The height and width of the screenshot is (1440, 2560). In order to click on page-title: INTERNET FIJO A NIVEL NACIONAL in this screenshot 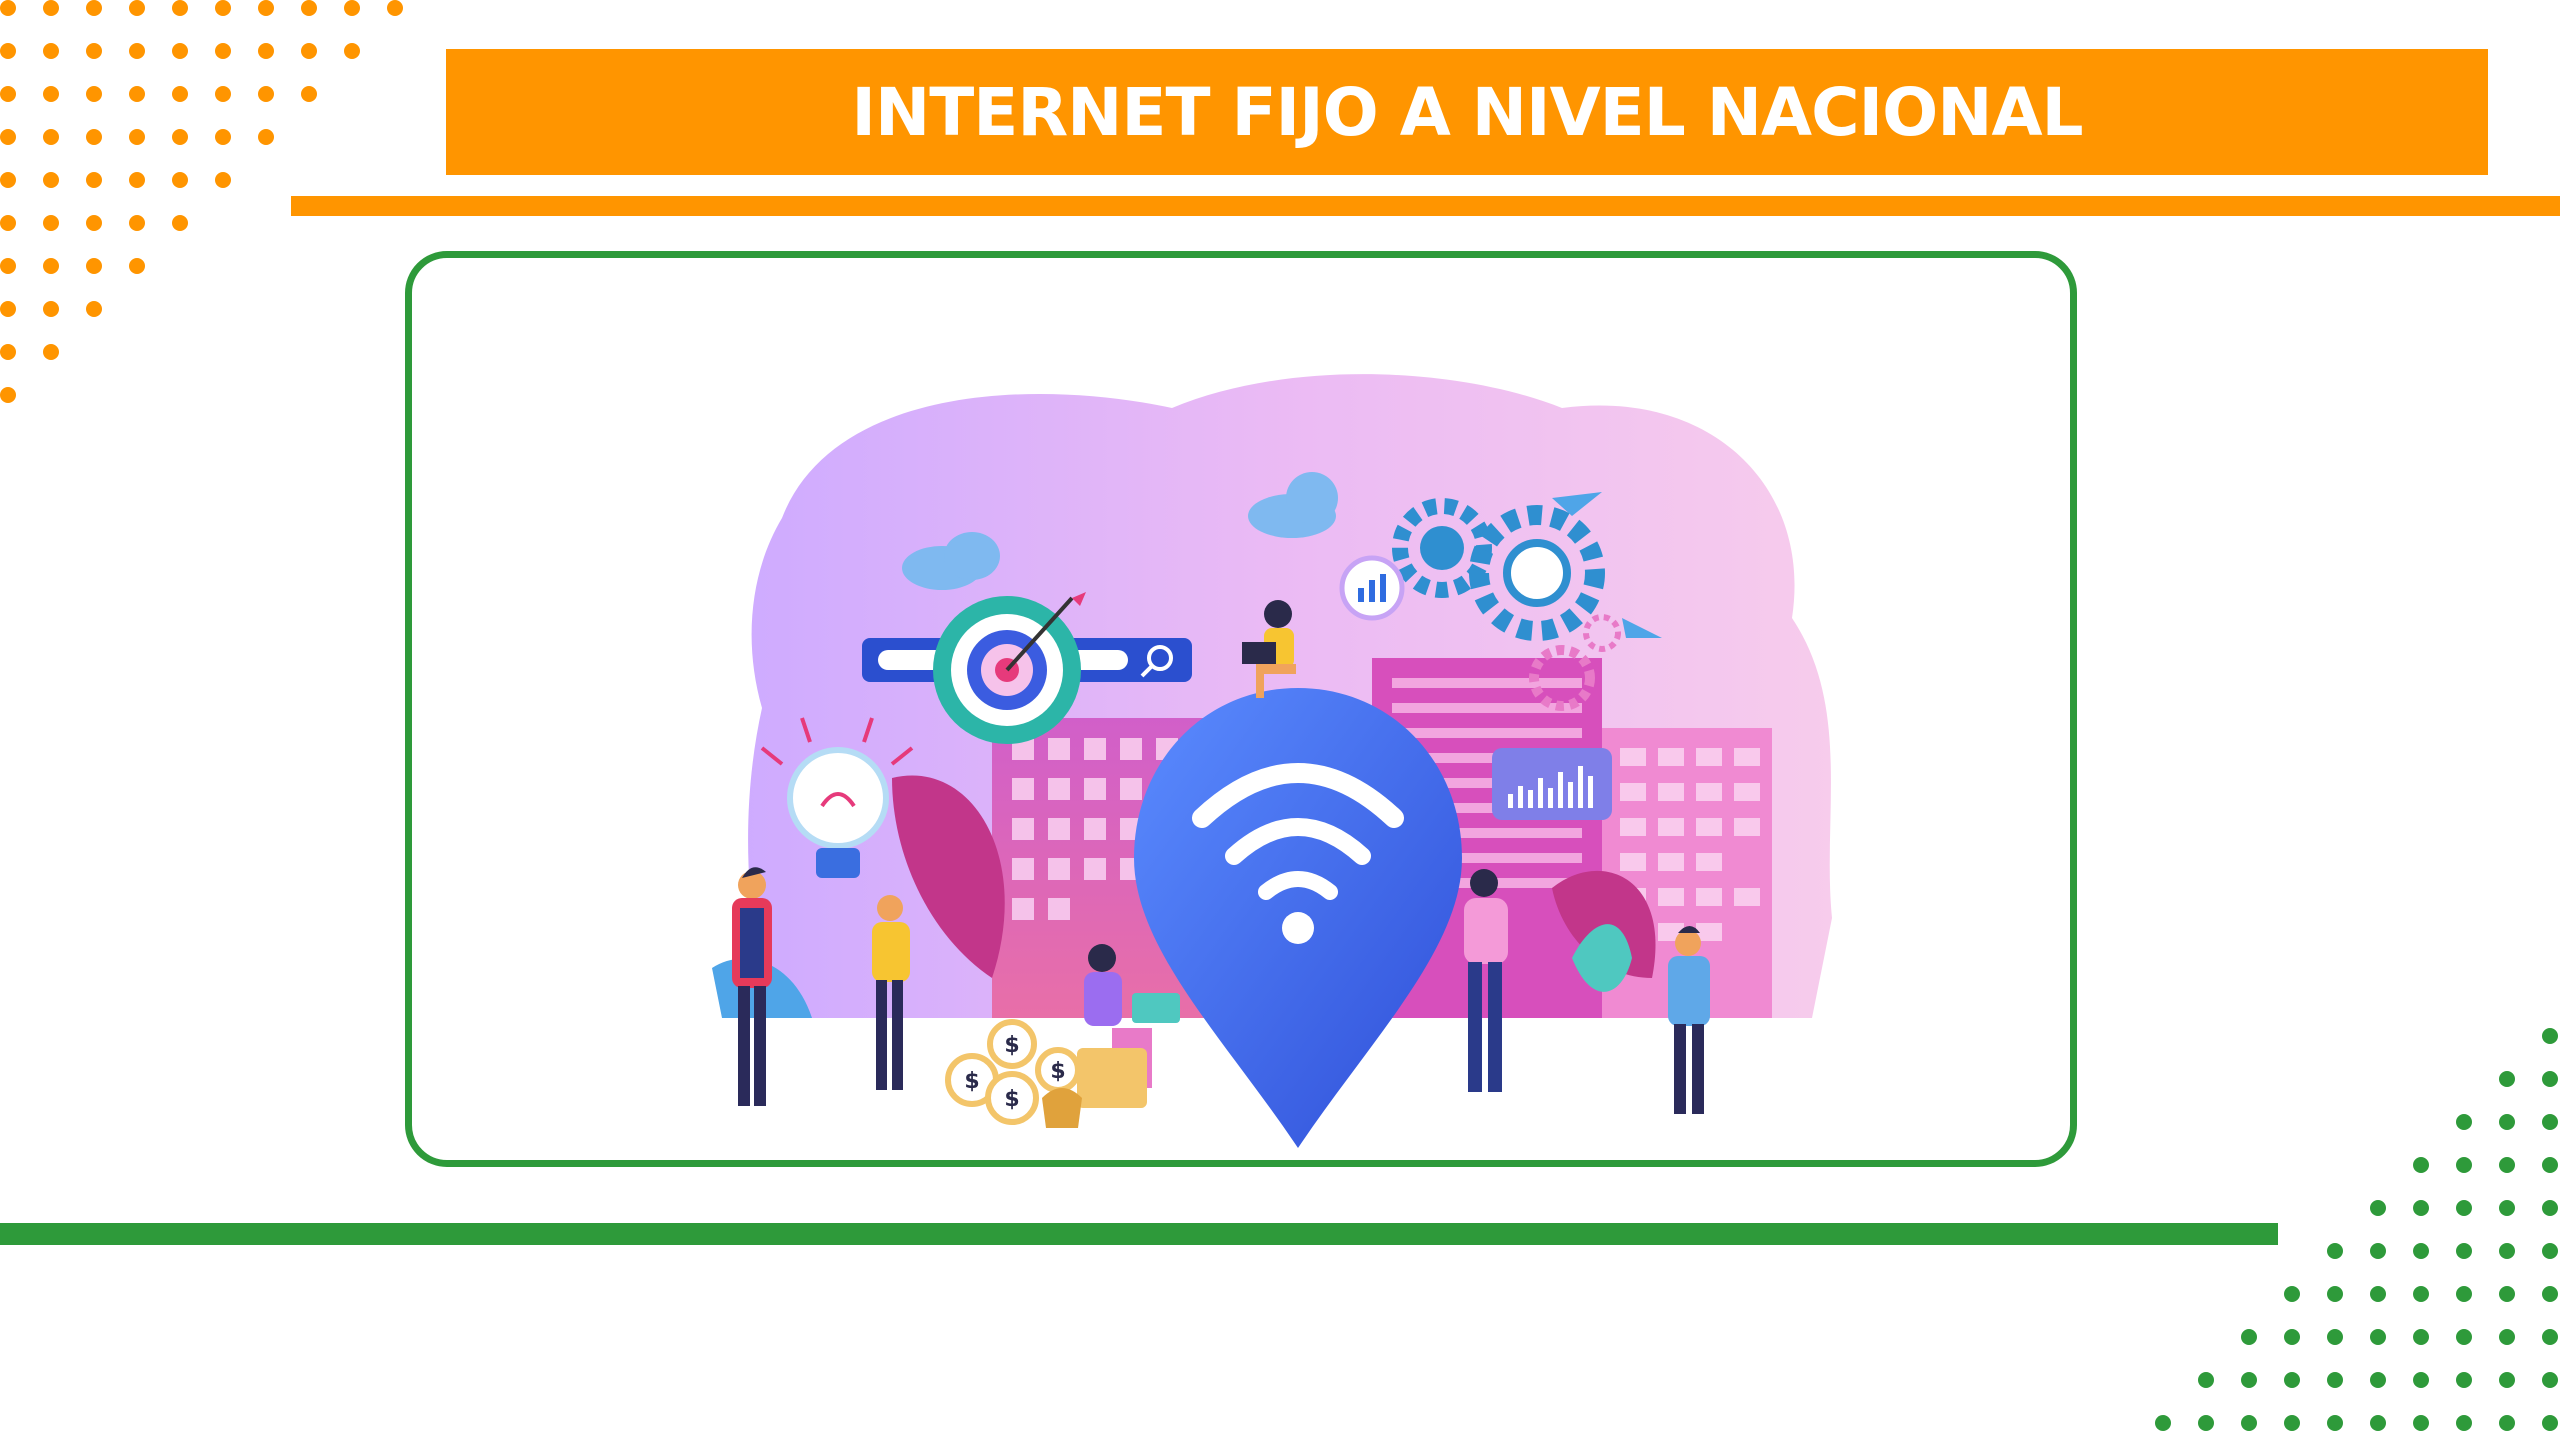, I will do `click(1467, 112)`.